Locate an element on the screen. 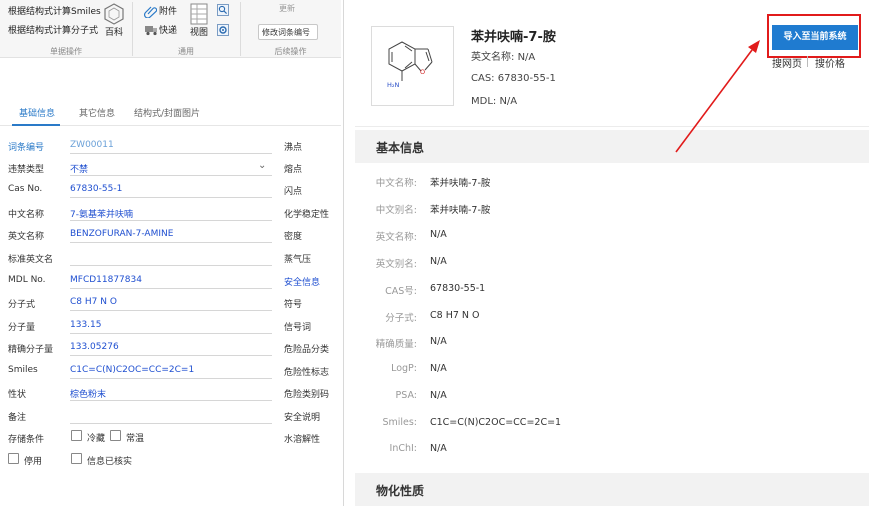 The height and width of the screenshot is (506, 869). product-cas: CAS: 67830-55-1 is located at coordinates (513, 78).